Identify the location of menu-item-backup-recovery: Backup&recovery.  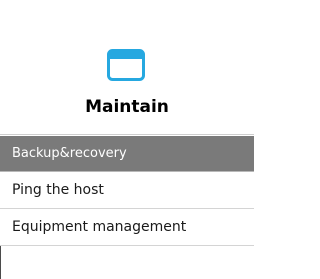
(127, 154).